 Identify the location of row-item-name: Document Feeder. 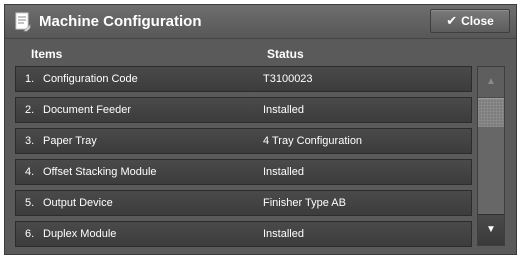
(87, 110).